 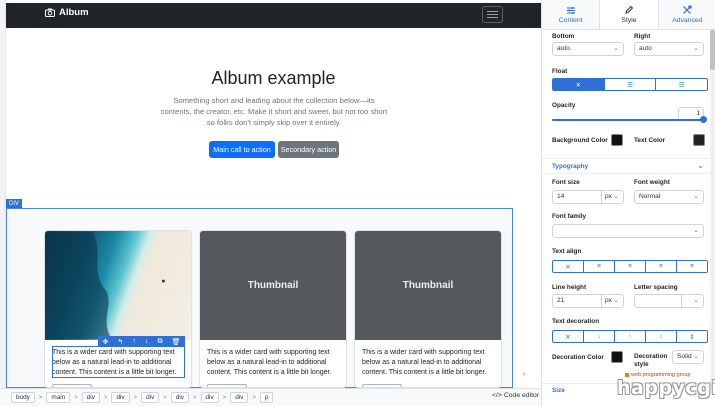 I want to click on font-size-unit: px, so click(x=606, y=197).